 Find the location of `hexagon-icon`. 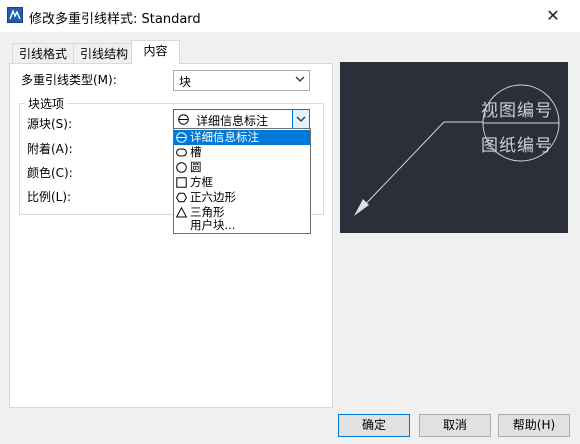

hexagon-icon is located at coordinates (181, 197).